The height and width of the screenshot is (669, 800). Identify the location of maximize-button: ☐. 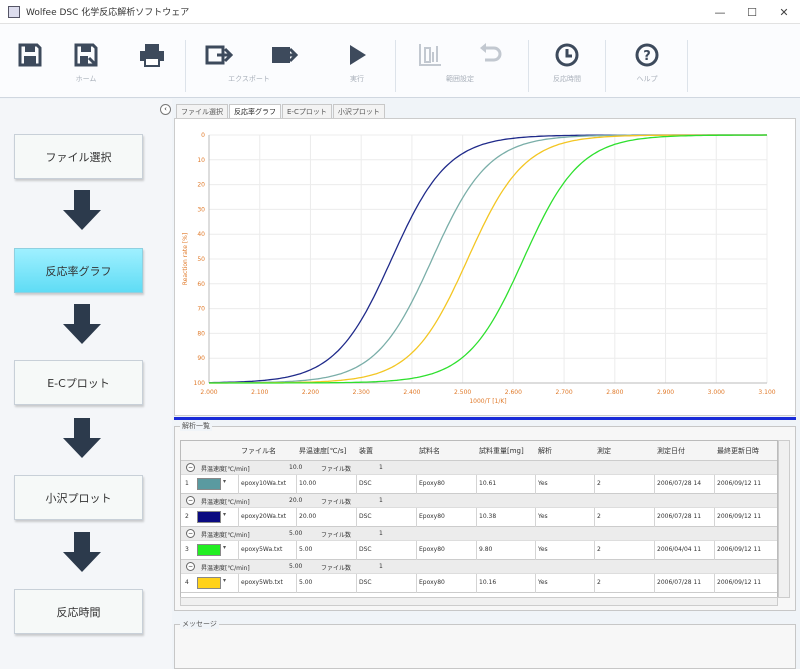
(752, 12).